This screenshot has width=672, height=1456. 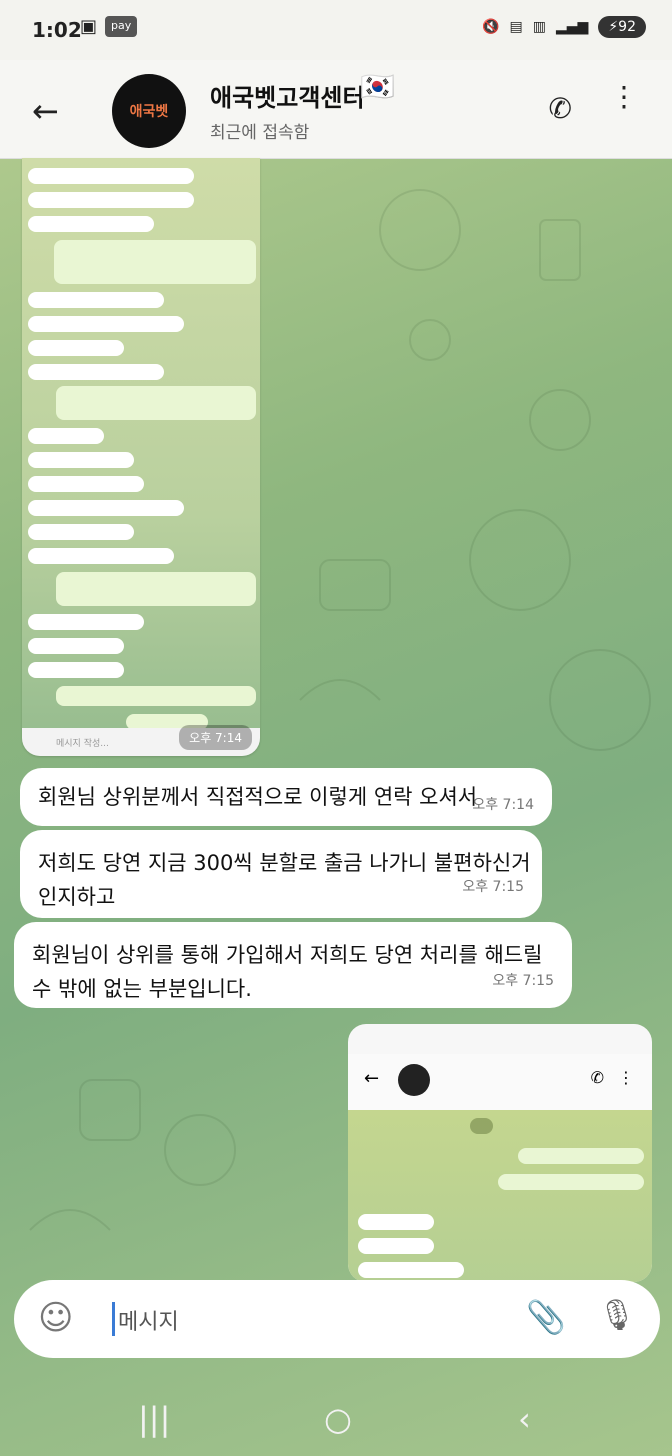 What do you see at coordinates (524, 1419) in the screenshot?
I see `back-nav-icon: ‹` at bounding box center [524, 1419].